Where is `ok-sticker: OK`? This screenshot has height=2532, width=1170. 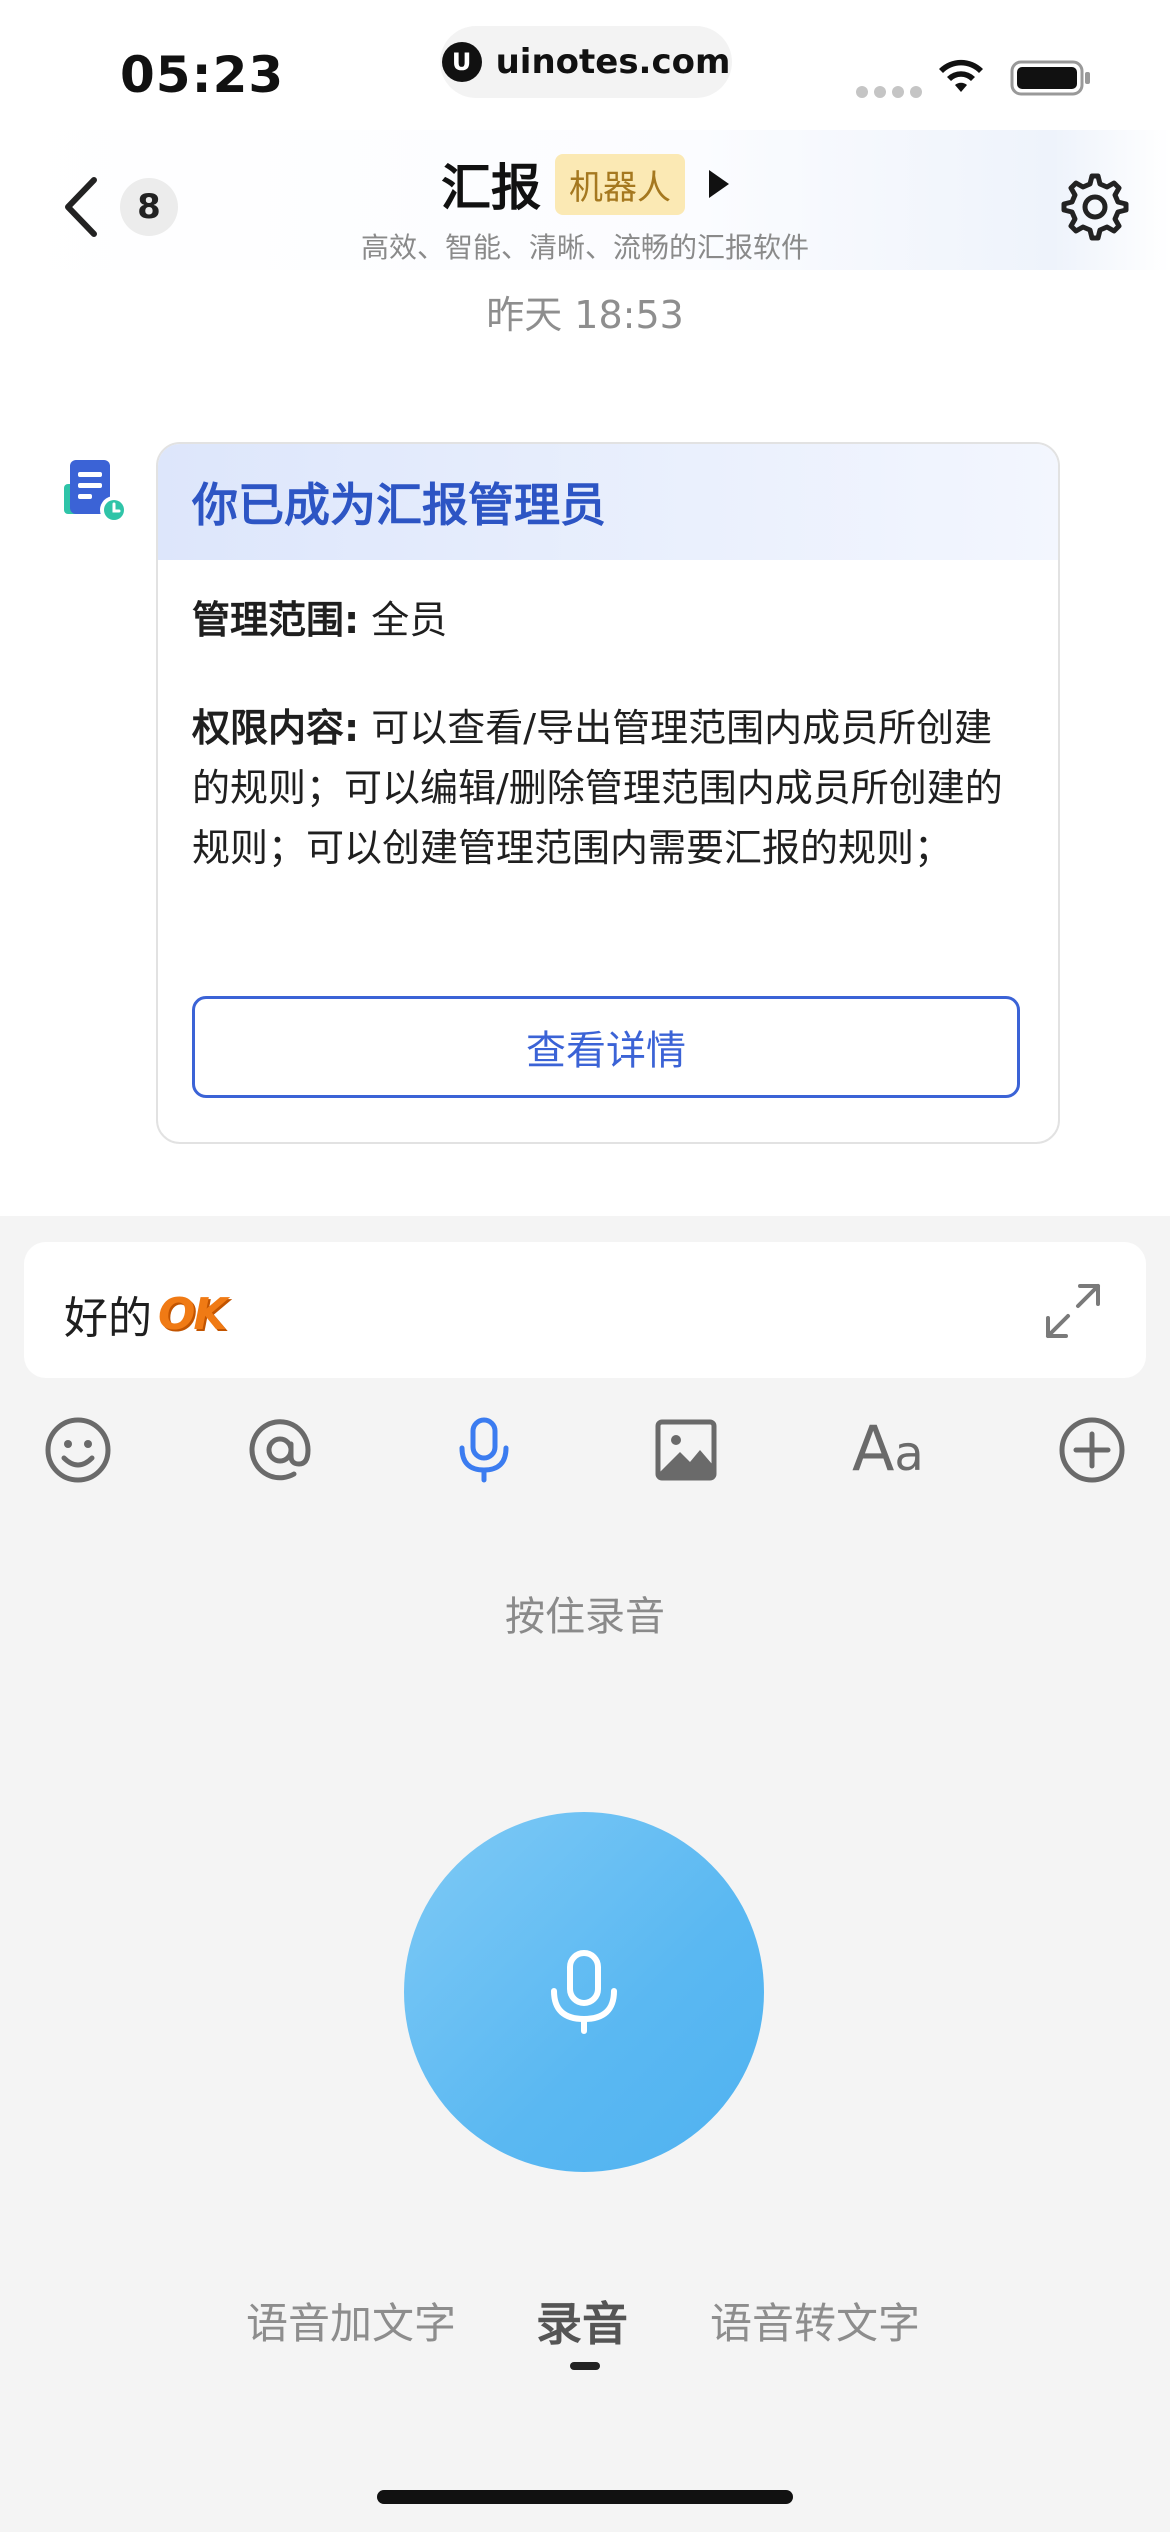
ok-sticker: OK is located at coordinates (192, 1314).